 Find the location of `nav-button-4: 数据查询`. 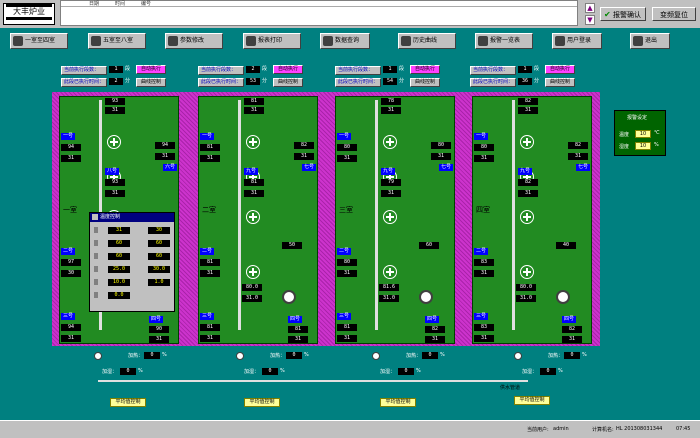

nav-button-4: 数据查询 is located at coordinates (345, 41).